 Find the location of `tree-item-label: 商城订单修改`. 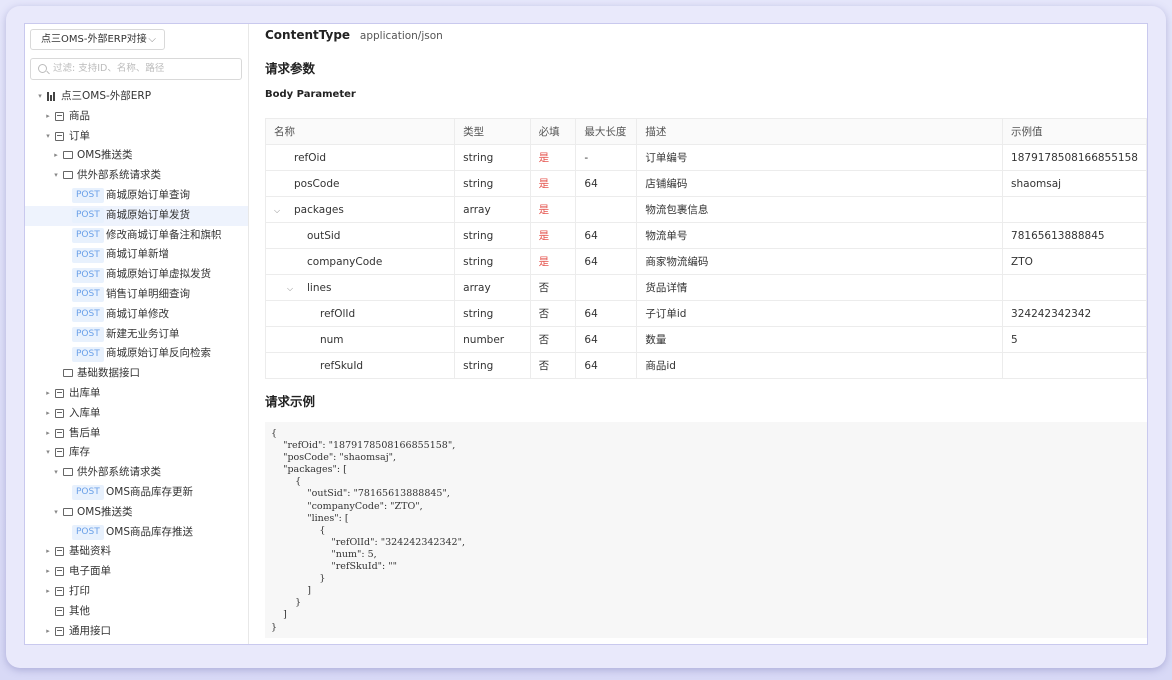

tree-item-label: 商城订单修改 is located at coordinates (137, 313).